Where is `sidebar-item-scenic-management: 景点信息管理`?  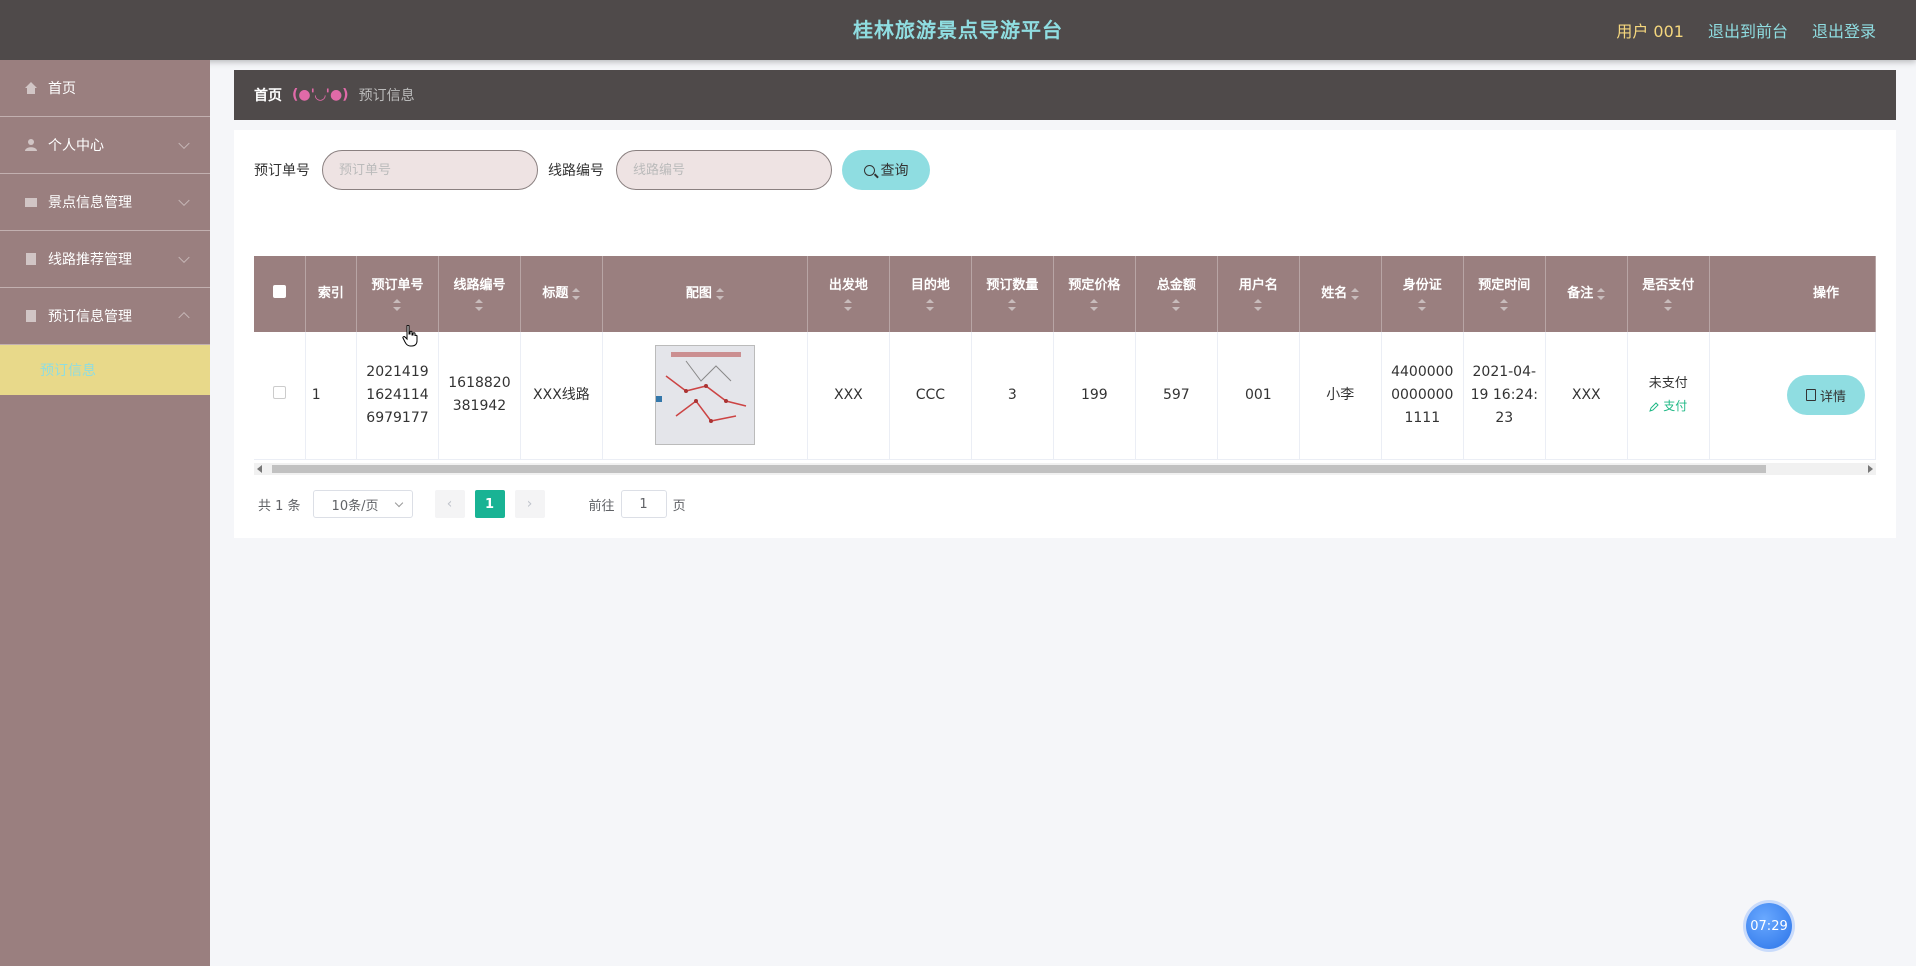
sidebar-item-scenic-management: 景点信息管理 is located at coordinates (105, 202).